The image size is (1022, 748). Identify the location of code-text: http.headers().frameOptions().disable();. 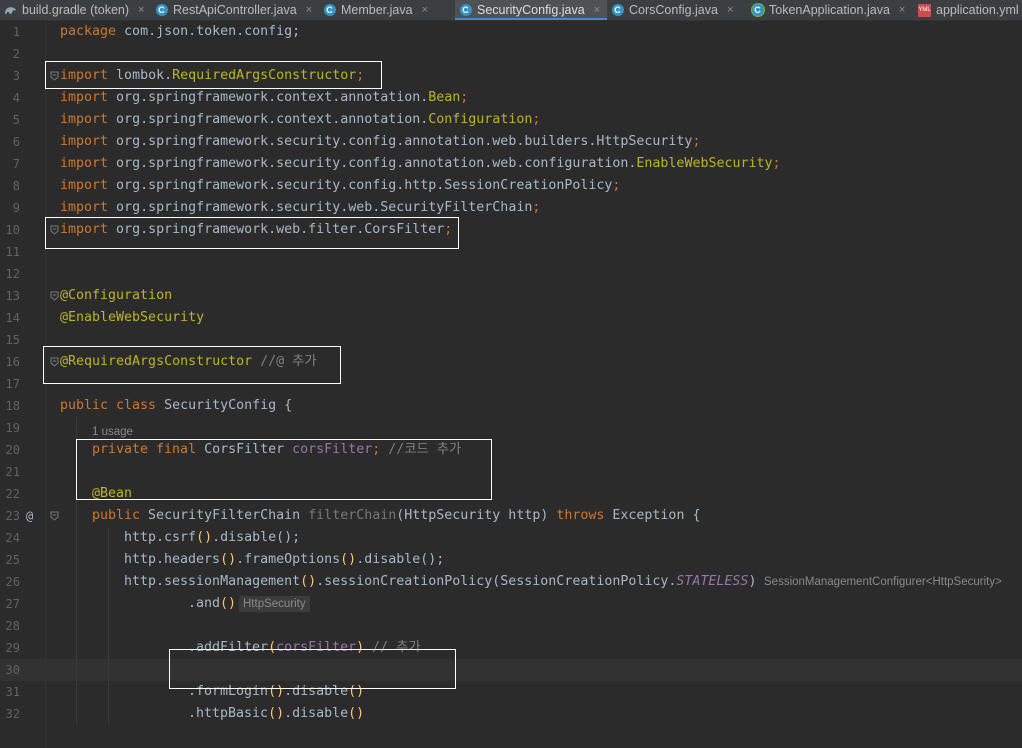
(284, 559).